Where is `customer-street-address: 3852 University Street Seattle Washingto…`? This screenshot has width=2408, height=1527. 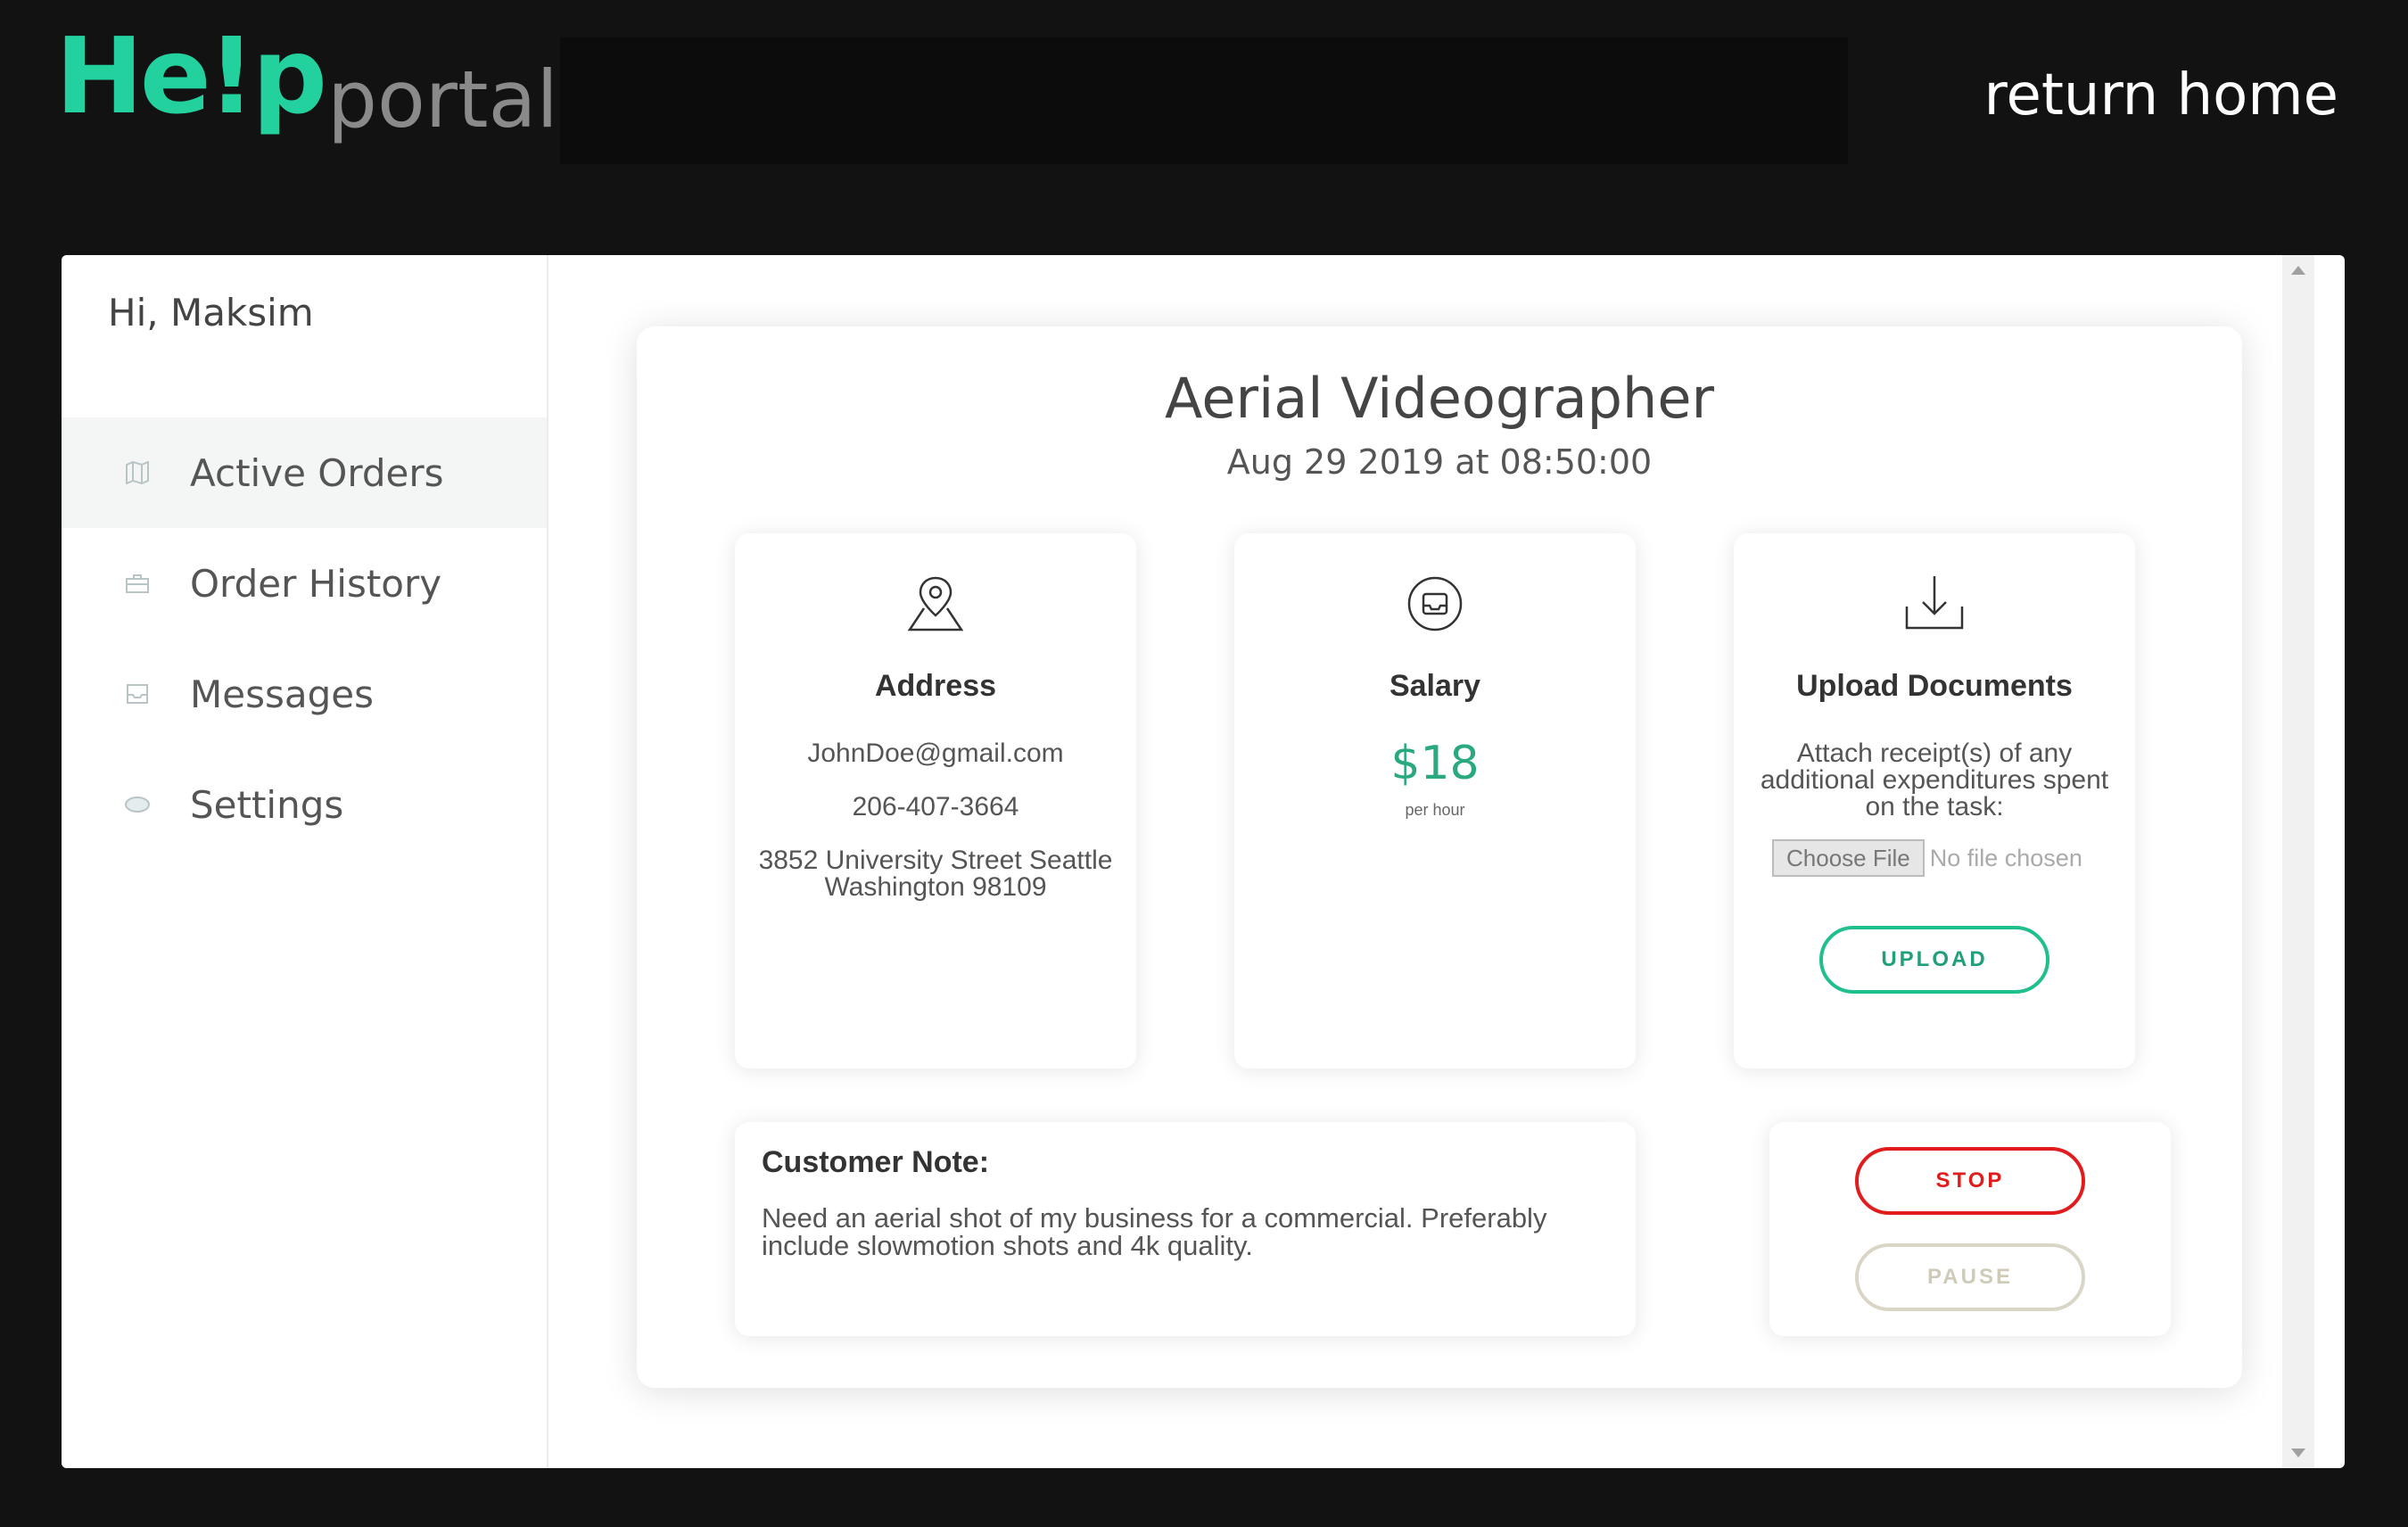 customer-street-address: 3852 University Street Seattle Washingto… is located at coordinates (936, 874).